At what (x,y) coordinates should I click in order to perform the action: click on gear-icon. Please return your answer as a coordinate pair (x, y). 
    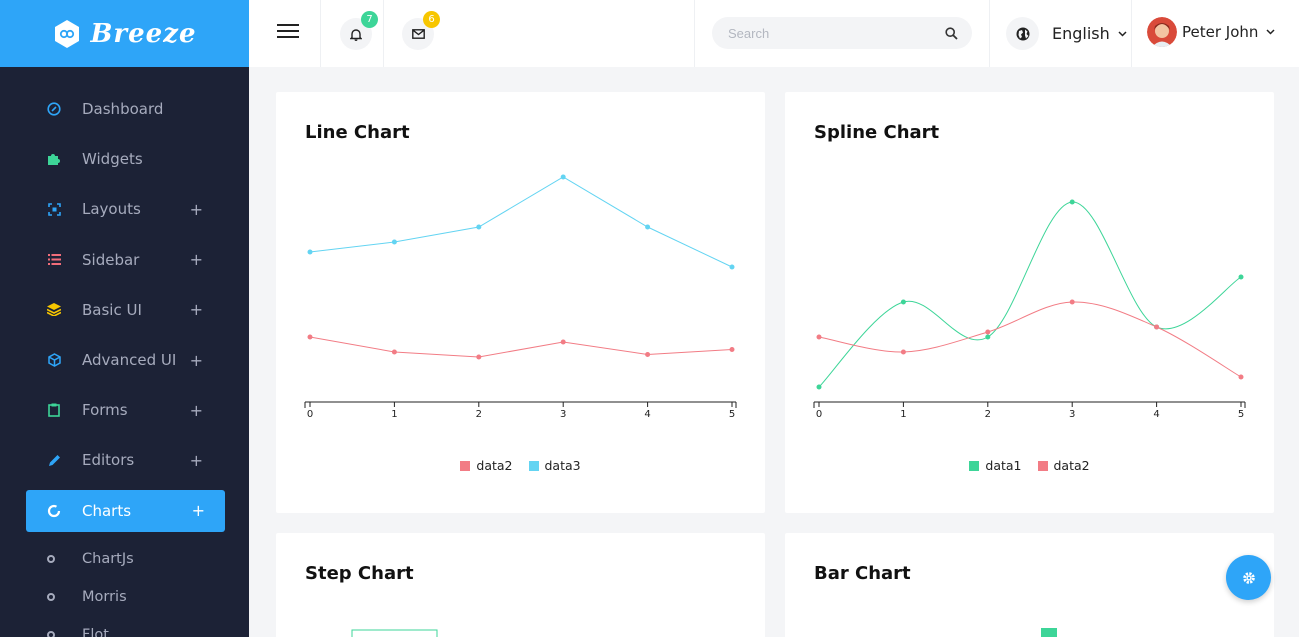
    Looking at the image, I should click on (1248, 577).